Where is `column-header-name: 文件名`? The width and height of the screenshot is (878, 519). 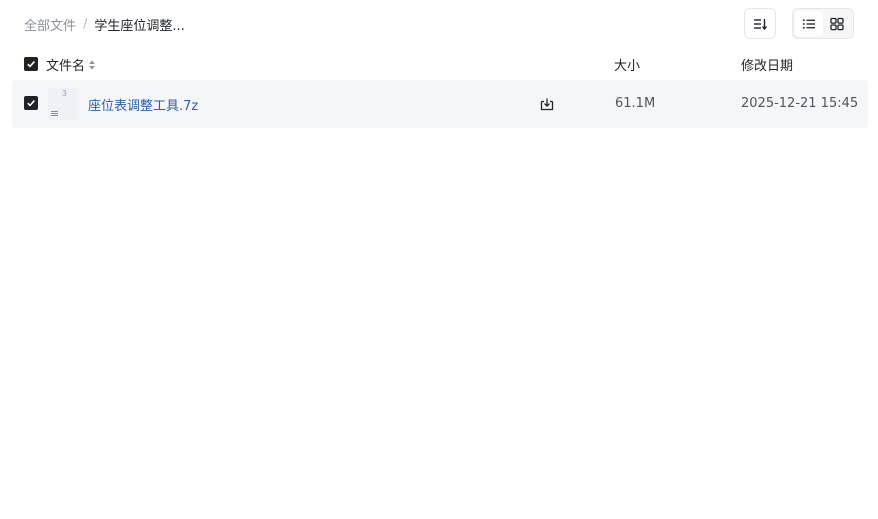 column-header-name: 文件名 is located at coordinates (70, 64).